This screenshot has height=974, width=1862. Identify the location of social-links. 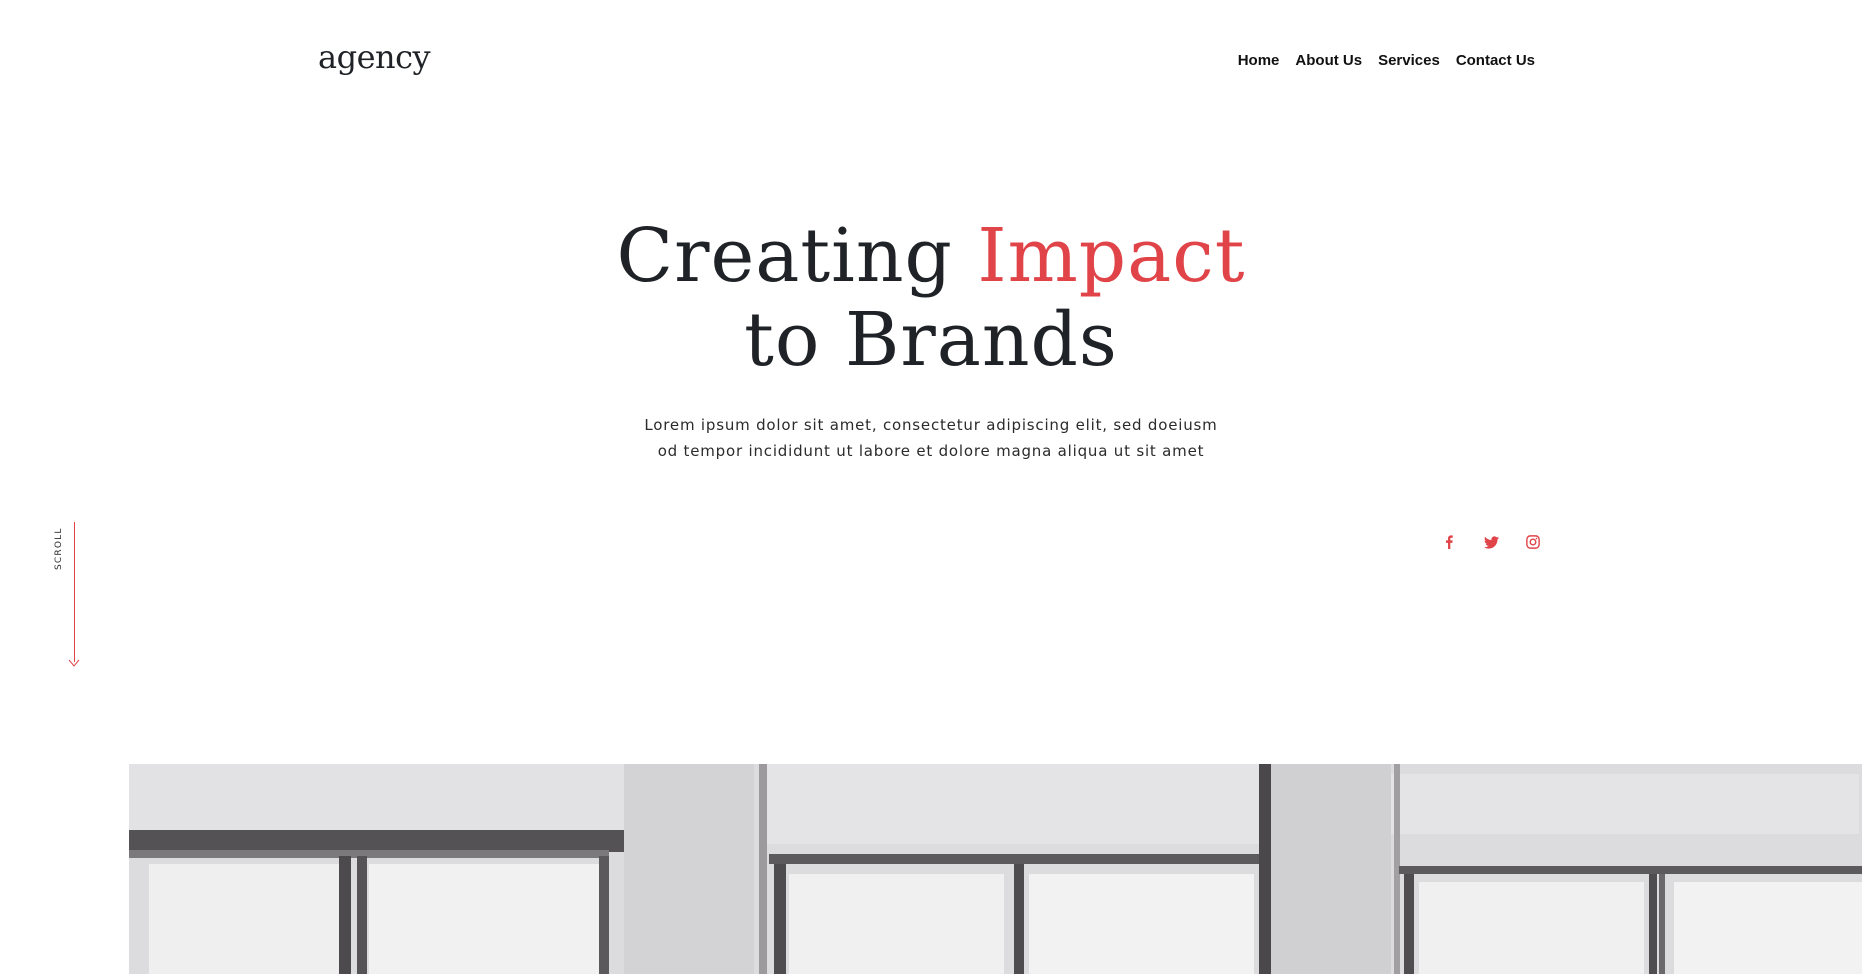
(1491, 542).